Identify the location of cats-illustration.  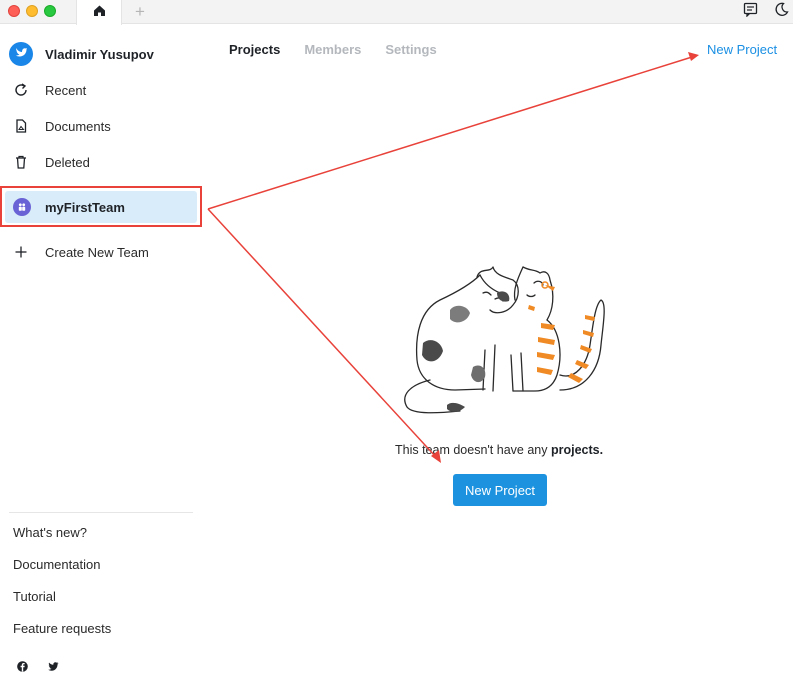
(504, 340).